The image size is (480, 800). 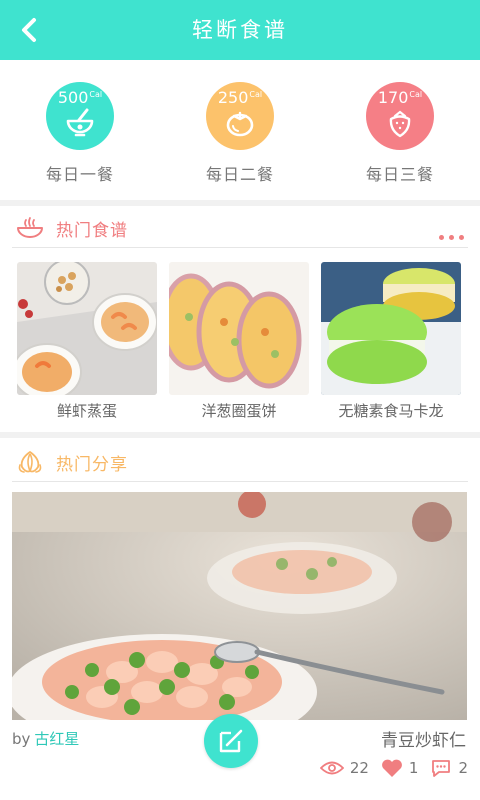 I want to click on recipe-name: 无糖素食马卡龙, so click(x=391, y=411).